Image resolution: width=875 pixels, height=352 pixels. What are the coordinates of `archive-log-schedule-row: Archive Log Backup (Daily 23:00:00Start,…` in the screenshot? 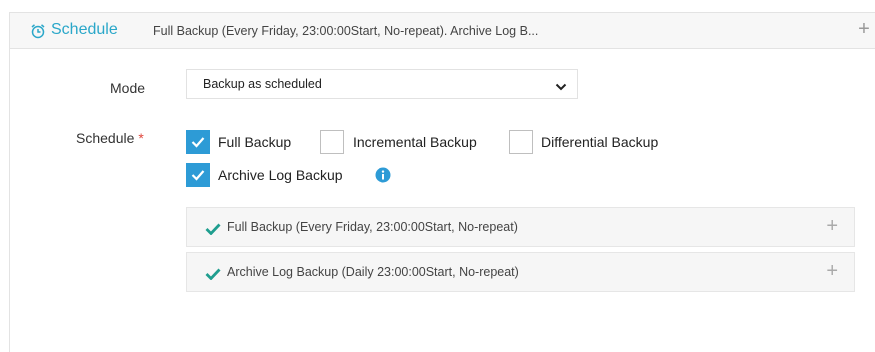 It's located at (520, 272).